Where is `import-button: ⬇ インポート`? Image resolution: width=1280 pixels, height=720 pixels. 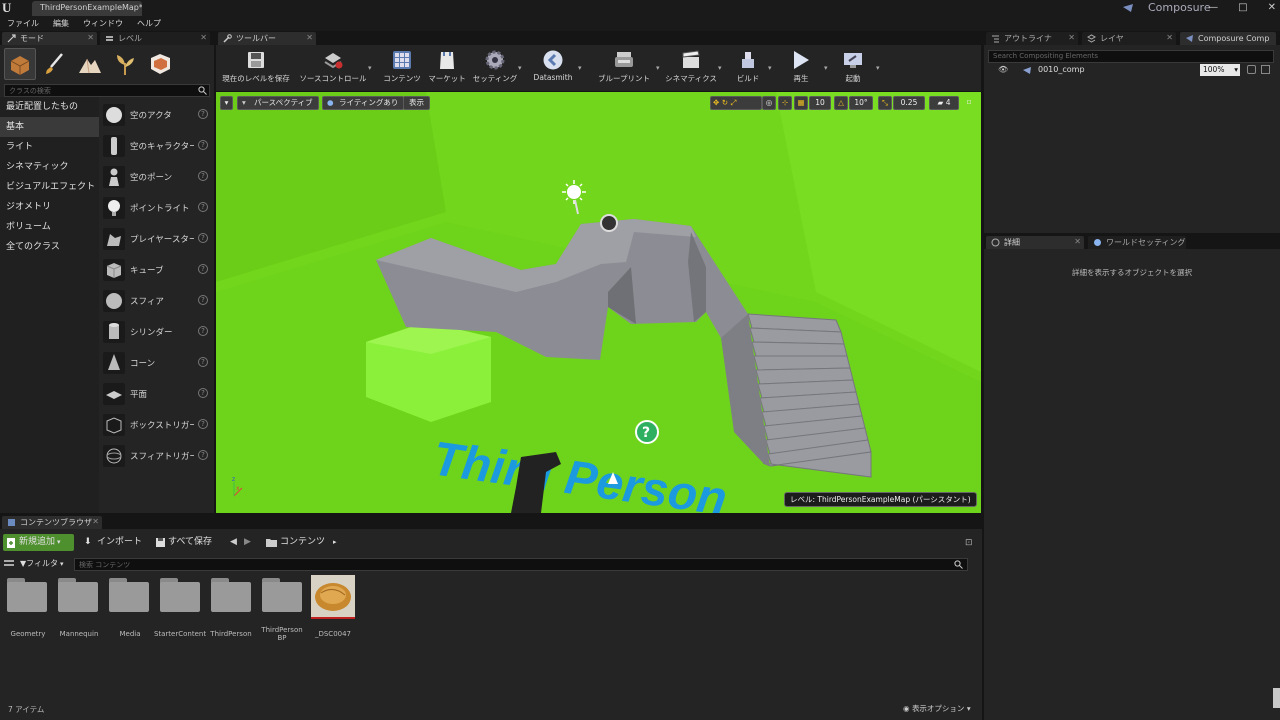 import-button: ⬇ インポート is located at coordinates (113, 542).